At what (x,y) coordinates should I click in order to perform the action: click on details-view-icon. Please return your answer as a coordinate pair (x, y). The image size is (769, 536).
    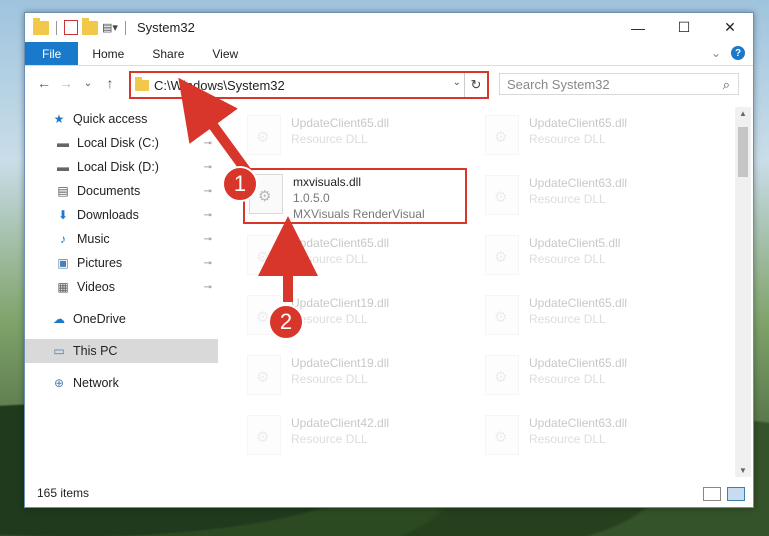
    Looking at the image, I should click on (712, 494).